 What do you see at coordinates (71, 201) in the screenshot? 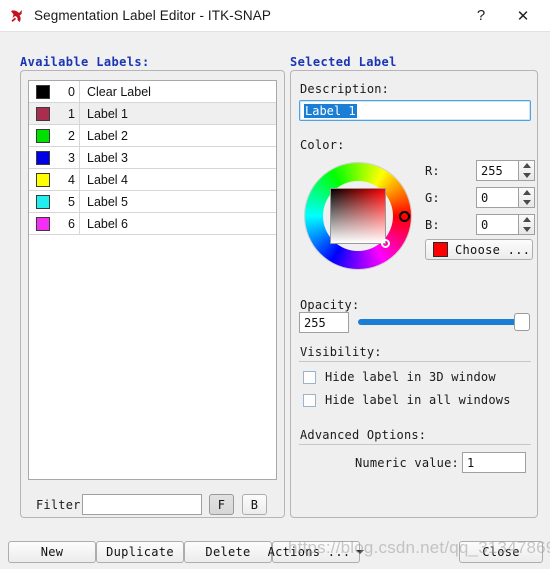
I see `label-index: 5` at bounding box center [71, 201].